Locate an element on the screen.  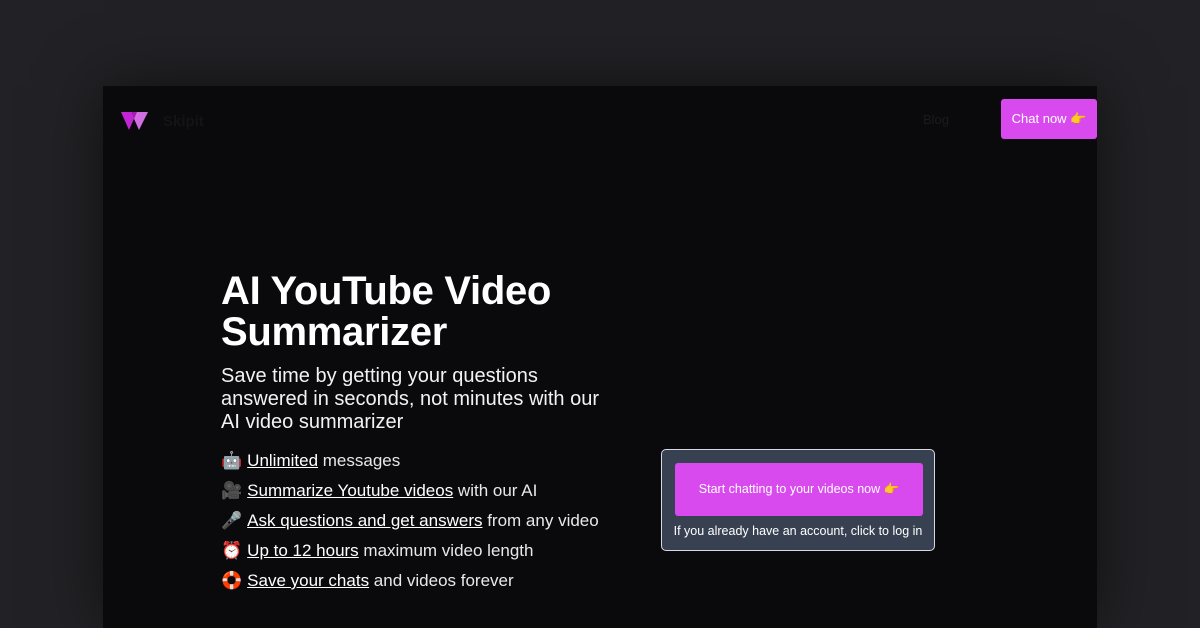
brand-name: Skipit is located at coordinates (183, 121).